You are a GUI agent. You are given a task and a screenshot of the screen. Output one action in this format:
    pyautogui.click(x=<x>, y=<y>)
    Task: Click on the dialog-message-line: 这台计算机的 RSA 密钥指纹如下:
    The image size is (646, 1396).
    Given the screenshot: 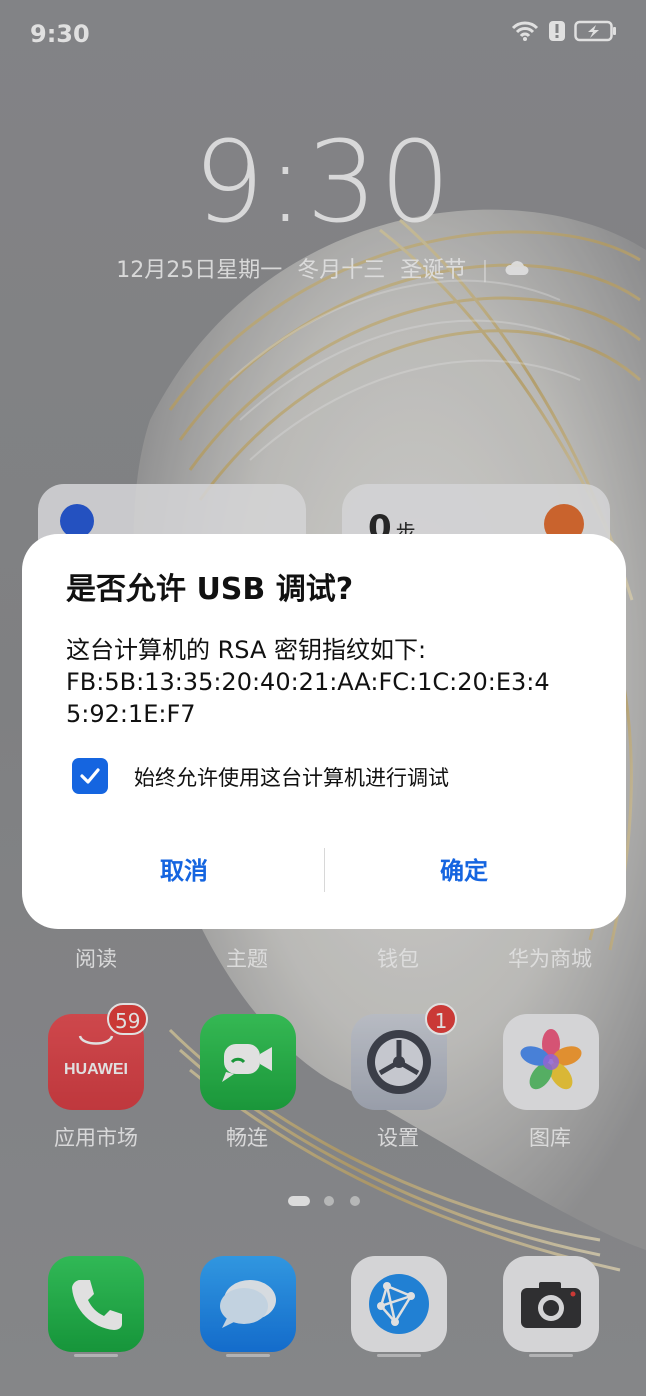 What is the action you would take?
    pyautogui.click(x=246, y=650)
    